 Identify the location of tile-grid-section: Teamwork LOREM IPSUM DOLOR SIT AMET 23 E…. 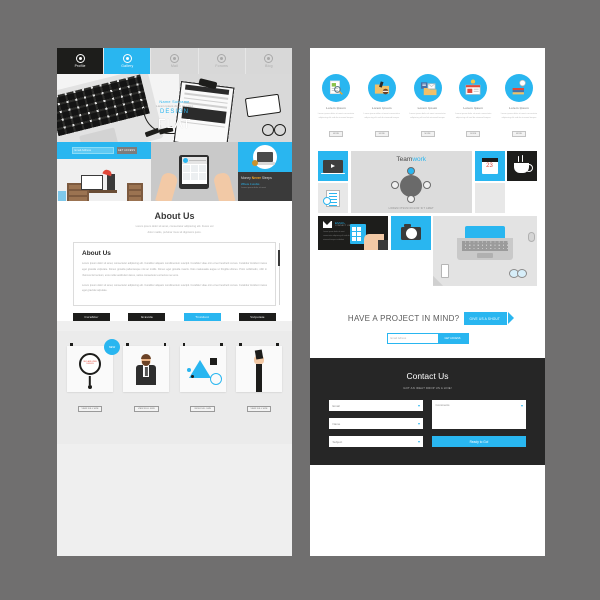
(427, 221).